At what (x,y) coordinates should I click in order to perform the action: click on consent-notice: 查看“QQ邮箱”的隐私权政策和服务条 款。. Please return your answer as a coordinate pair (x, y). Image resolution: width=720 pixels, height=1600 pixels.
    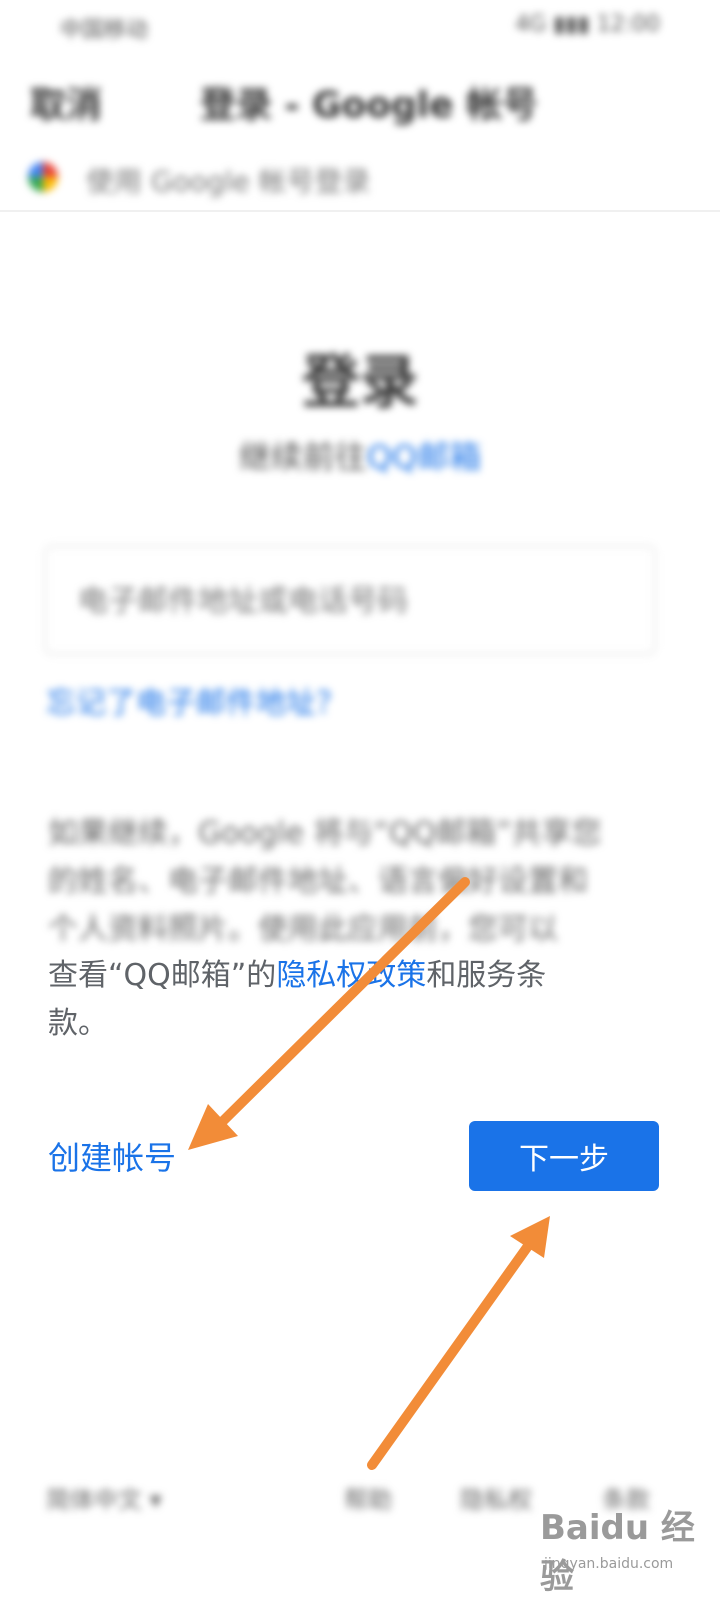
    Looking at the image, I should click on (348, 1000).